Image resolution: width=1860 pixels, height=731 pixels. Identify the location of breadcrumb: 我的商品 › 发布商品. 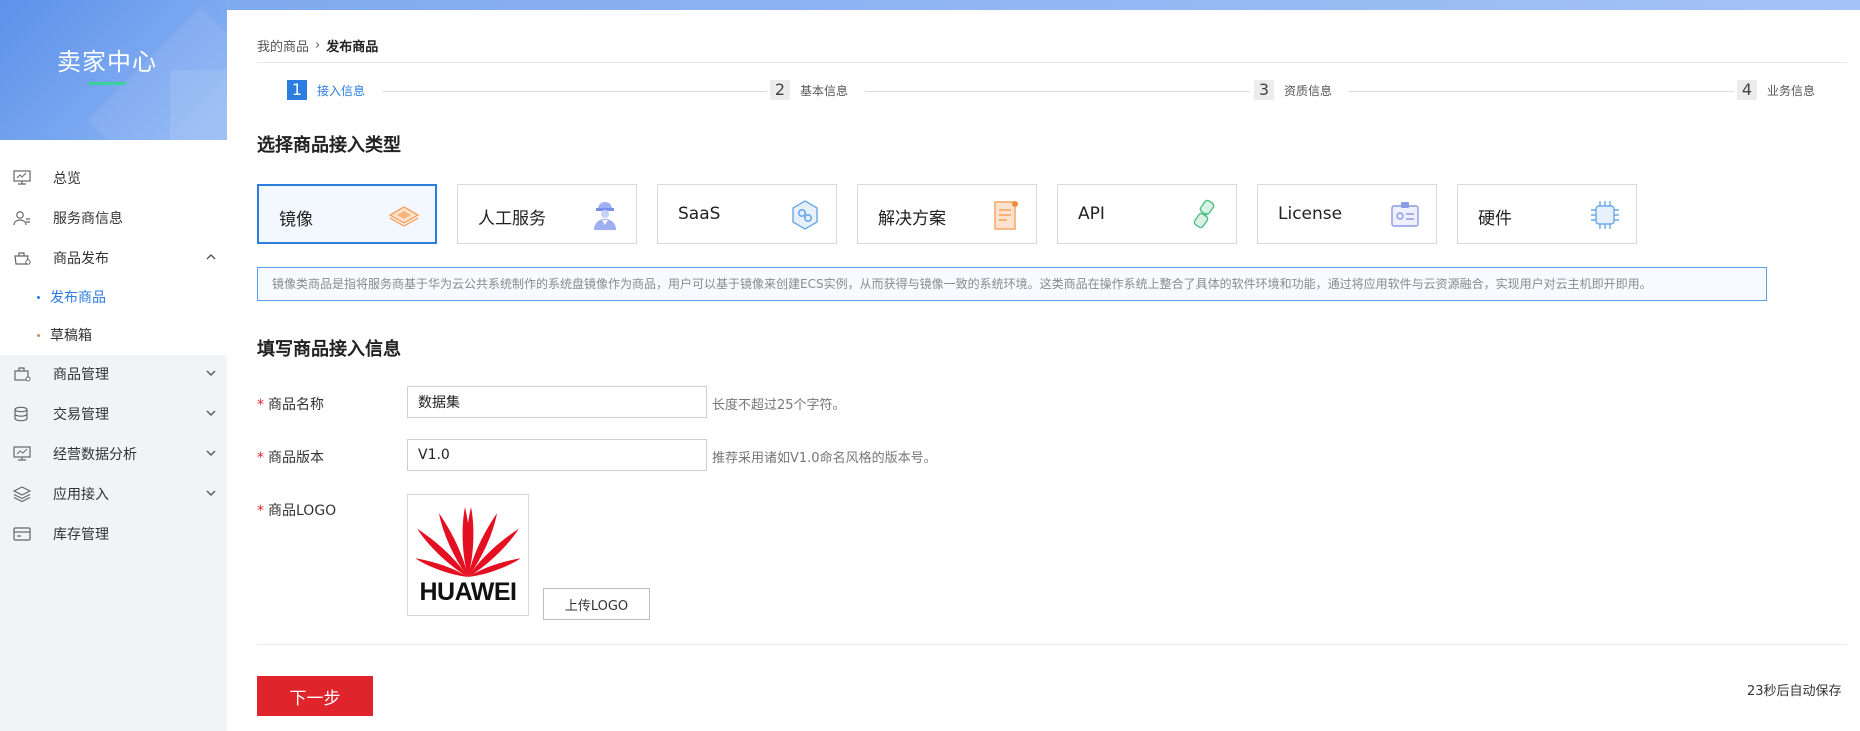
(317, 45).